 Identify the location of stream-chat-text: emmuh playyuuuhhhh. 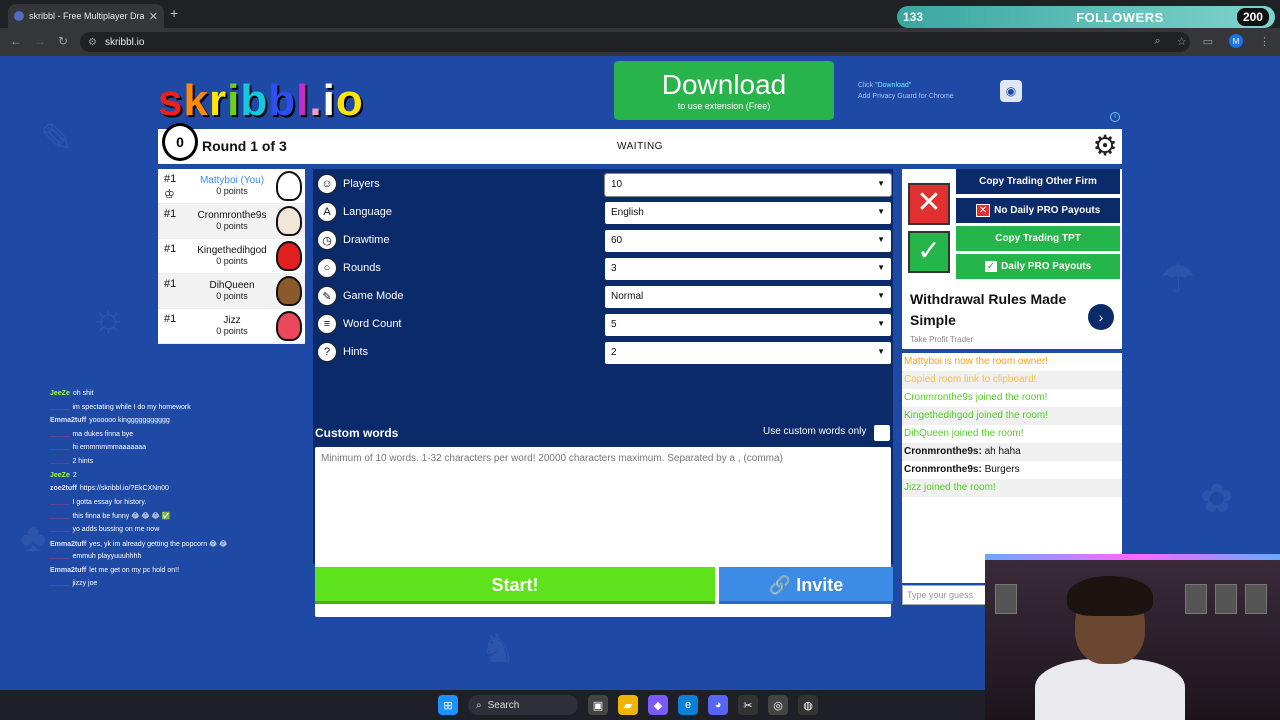
(107, 557).